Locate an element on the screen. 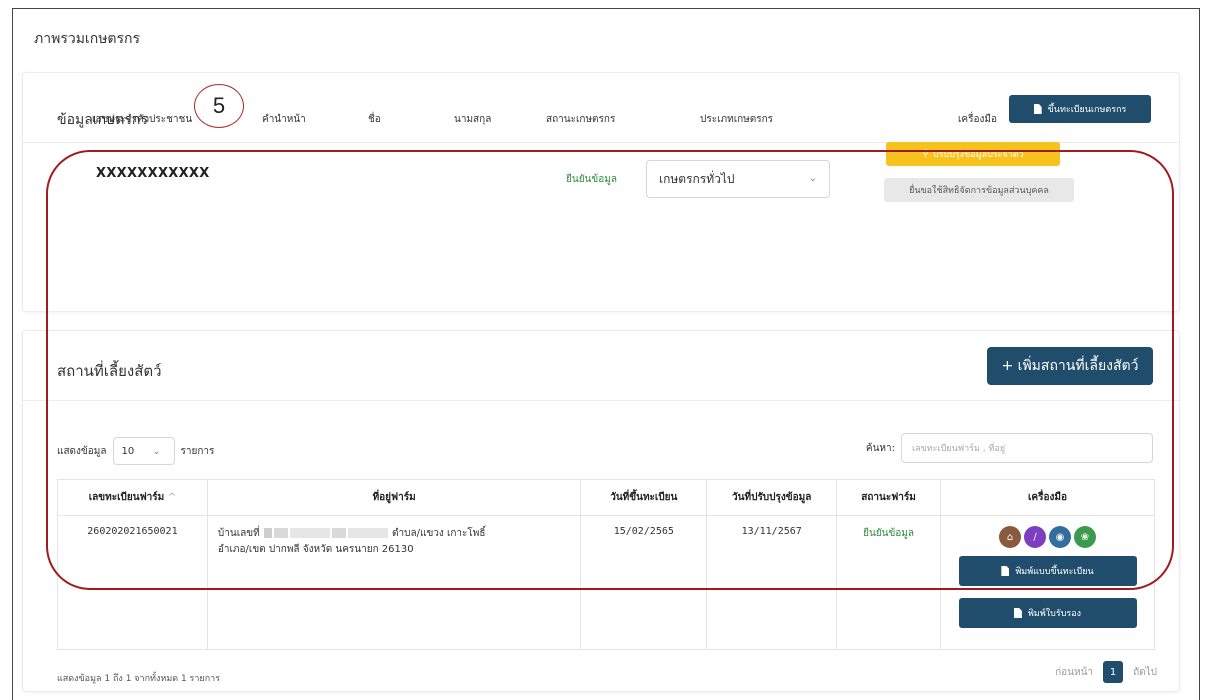  page-title: ภาพรวมเกษตรกร is located at coordinates (87, 39).